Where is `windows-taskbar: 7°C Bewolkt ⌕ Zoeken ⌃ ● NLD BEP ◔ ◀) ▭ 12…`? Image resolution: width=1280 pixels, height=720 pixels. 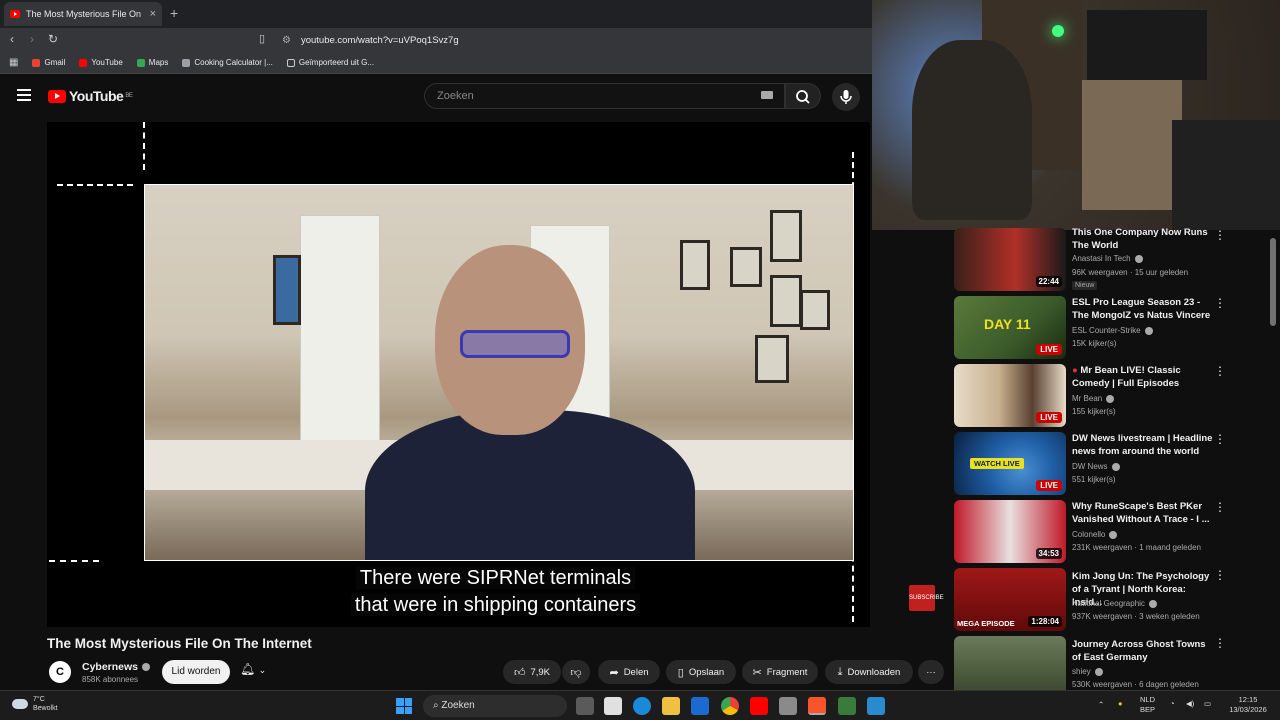
windows-taskbar: 7°C Bewolkt ⌕ Zoeken ⌃ ● NLD BEP ◔ ◀) ▭ 12… is located at coordinates (640, 705).